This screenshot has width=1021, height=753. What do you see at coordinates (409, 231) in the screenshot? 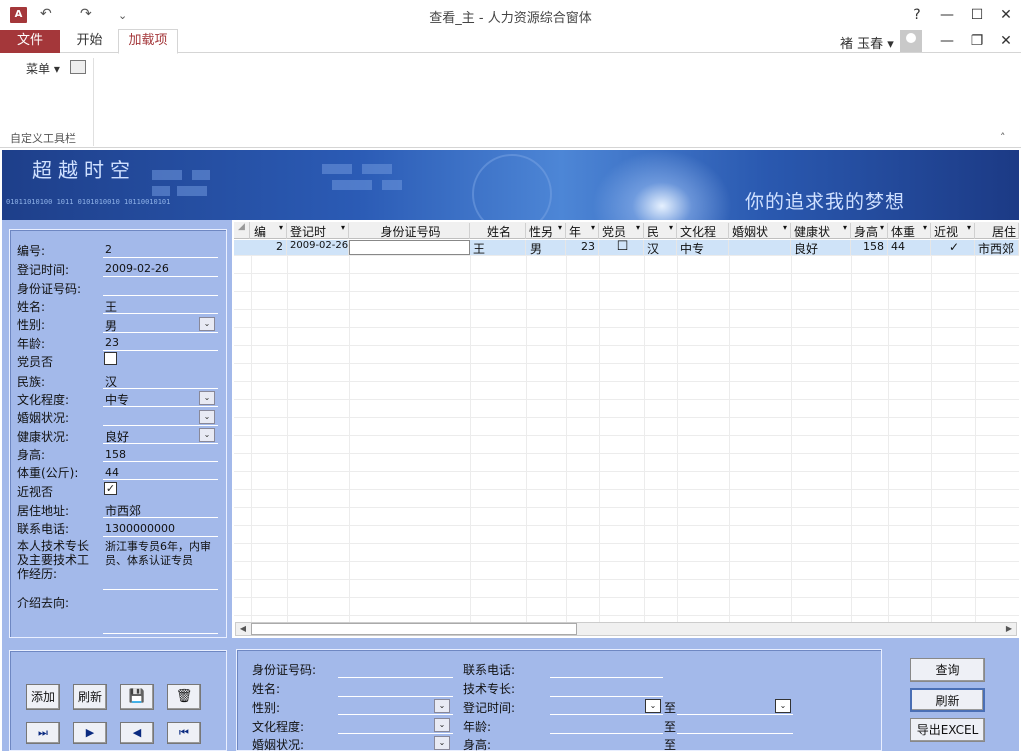
I see `col-header-id-number: 身份证号码` at bounding box center [409, 231].